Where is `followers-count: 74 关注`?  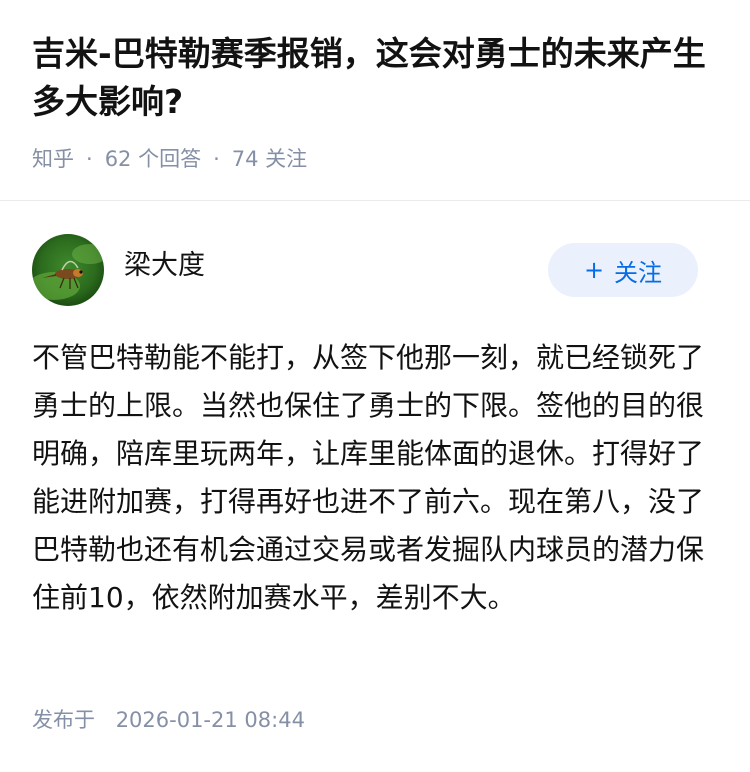 followers-count: 74 关注 is located at coordinates (269, 159).